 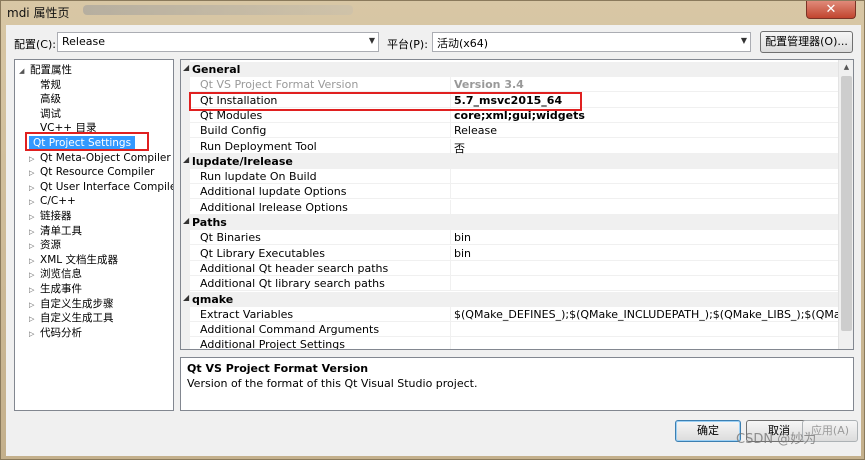 What do you see at coordinates (511, 69) in the screenshot?
I see `grid-category: ◢ General` at bounding box center [511, 69].